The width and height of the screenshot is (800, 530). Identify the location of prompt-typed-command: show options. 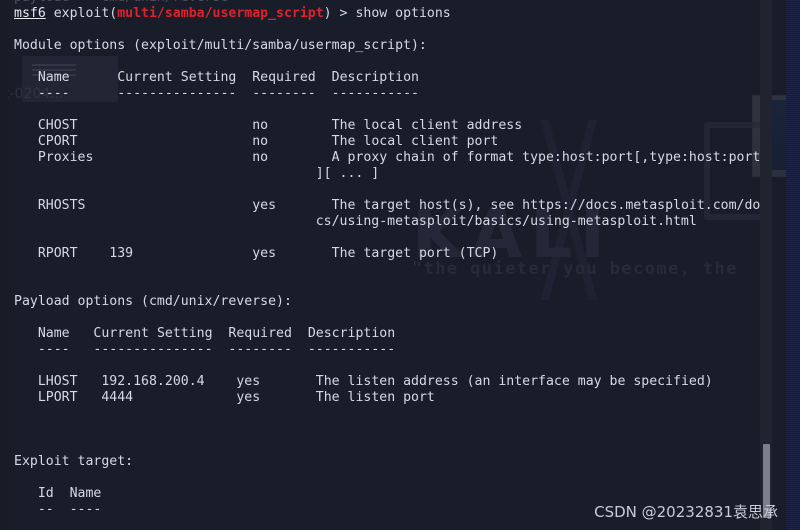
(403, 13).